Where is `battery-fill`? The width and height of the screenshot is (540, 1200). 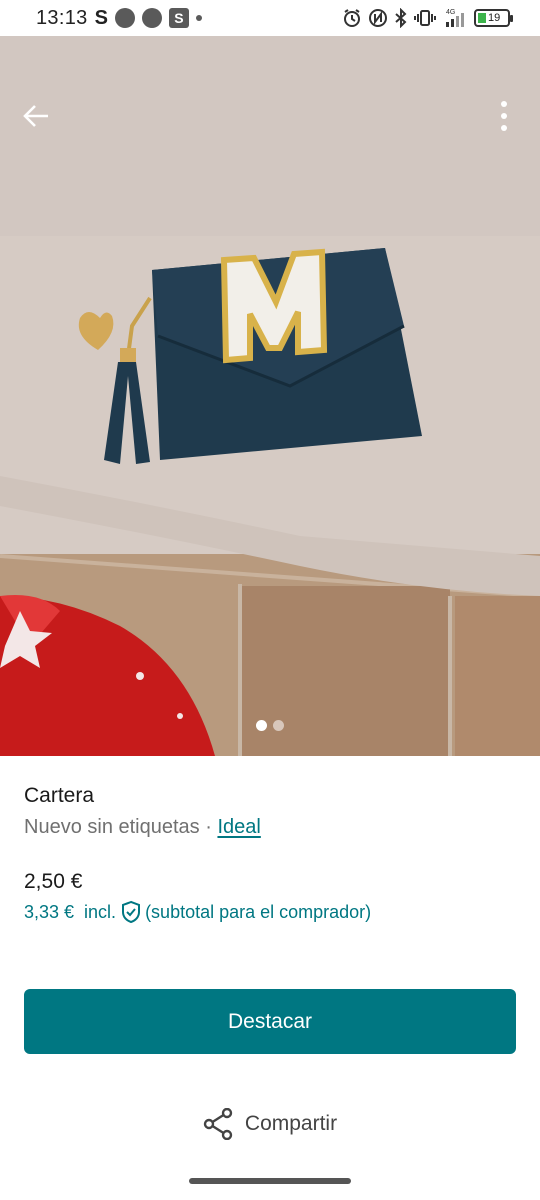
battery-fill is located at coordinates (482, 18).